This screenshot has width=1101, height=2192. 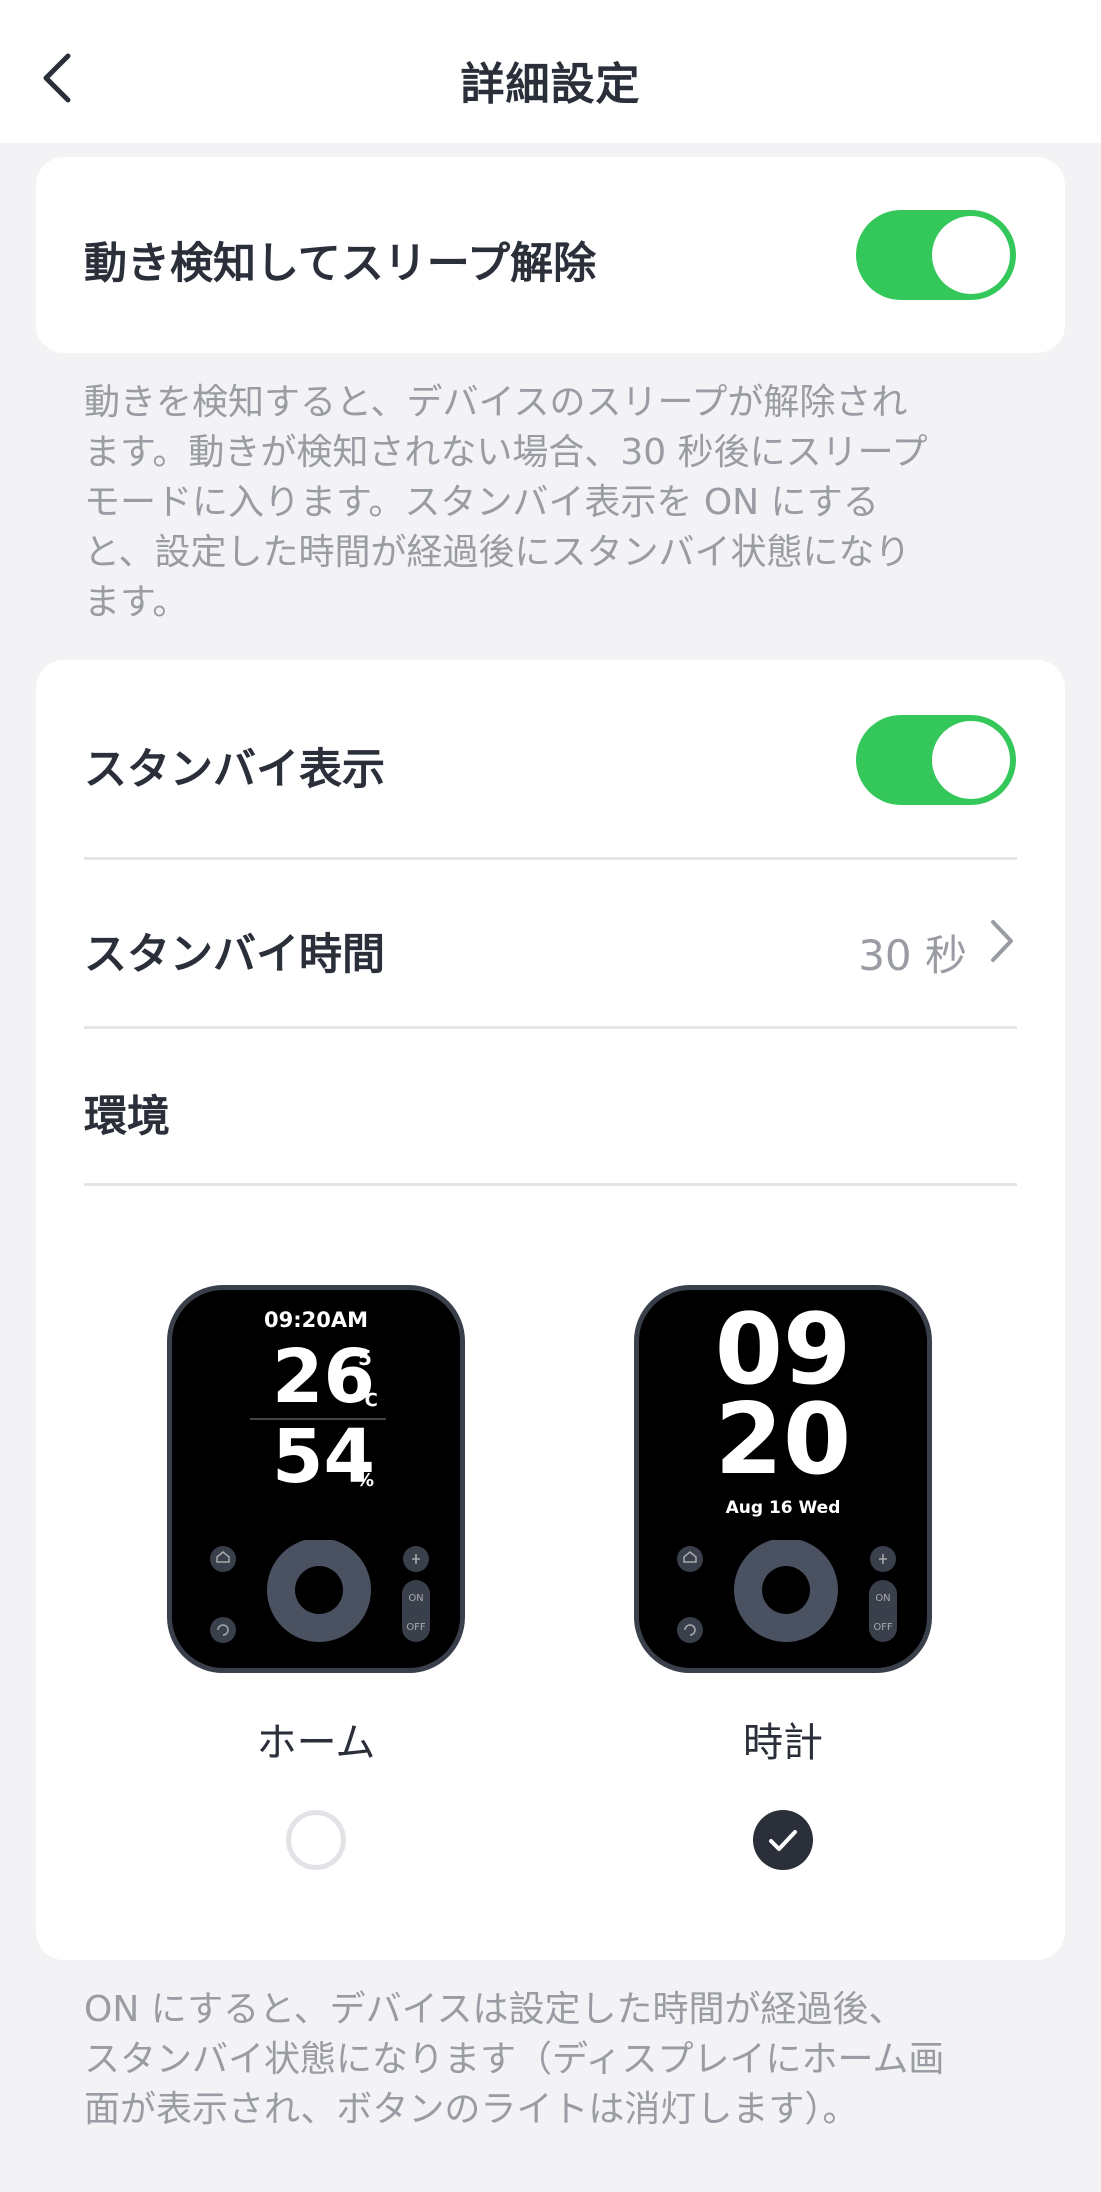 I want to click on page-title: 詳細設定, so click(x=550, y=84).